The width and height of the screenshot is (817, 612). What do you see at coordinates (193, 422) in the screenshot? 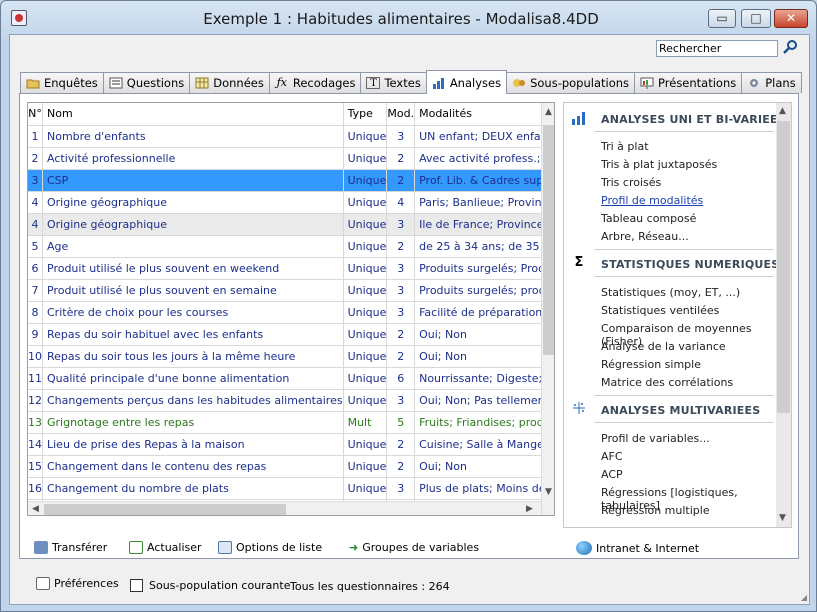
I see `row-name: Grignotage entre les repas` at bounding box center [193, 422].